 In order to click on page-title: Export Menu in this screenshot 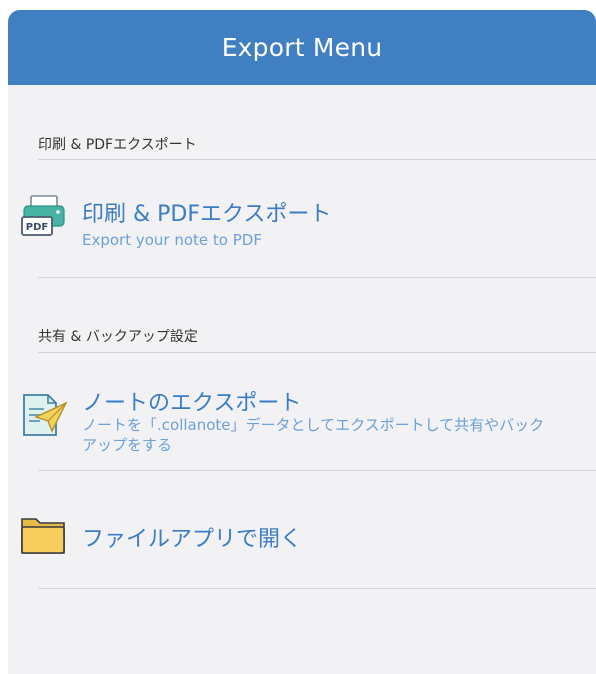, I will do `click(302, 47)`.